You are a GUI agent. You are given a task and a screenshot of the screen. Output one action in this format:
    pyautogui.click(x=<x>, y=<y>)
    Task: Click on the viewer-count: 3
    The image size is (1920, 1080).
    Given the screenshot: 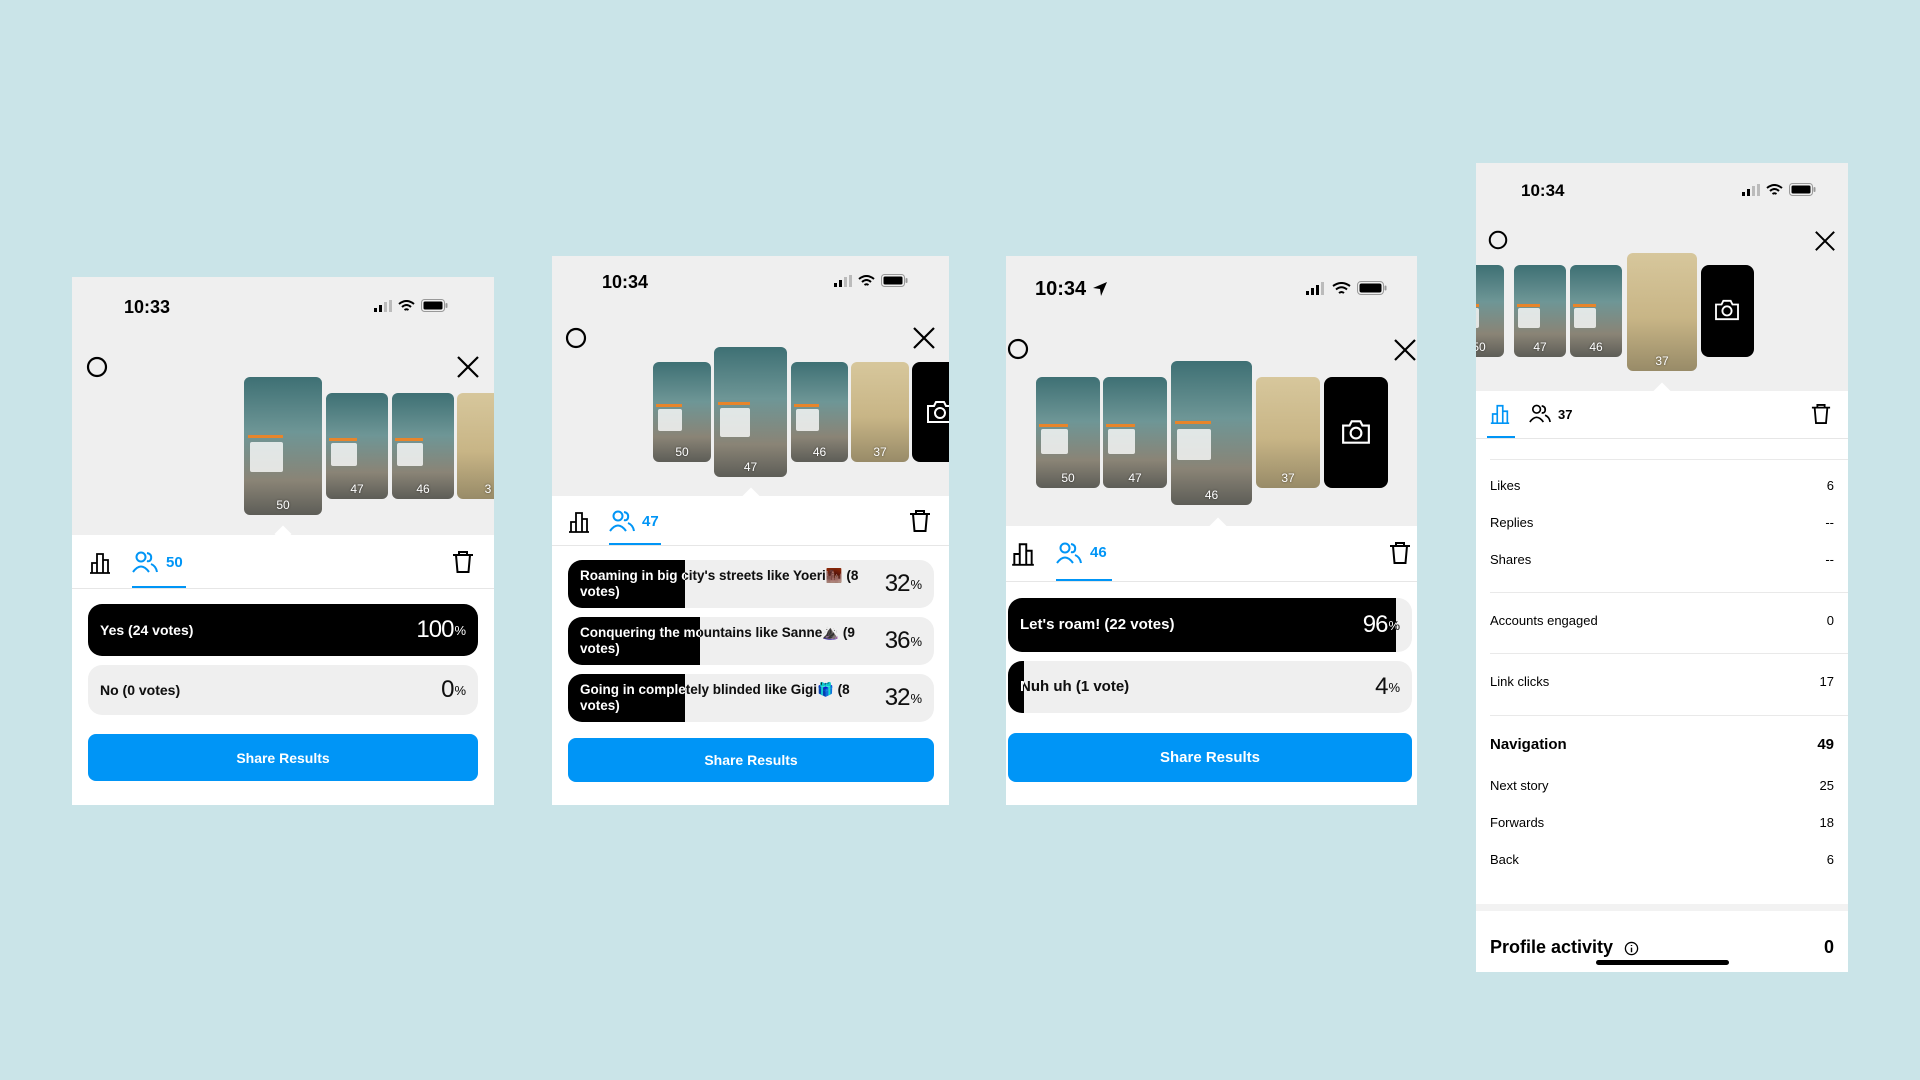 What is the action you would take?
    pyautogui.click(x=488, y=489)
    